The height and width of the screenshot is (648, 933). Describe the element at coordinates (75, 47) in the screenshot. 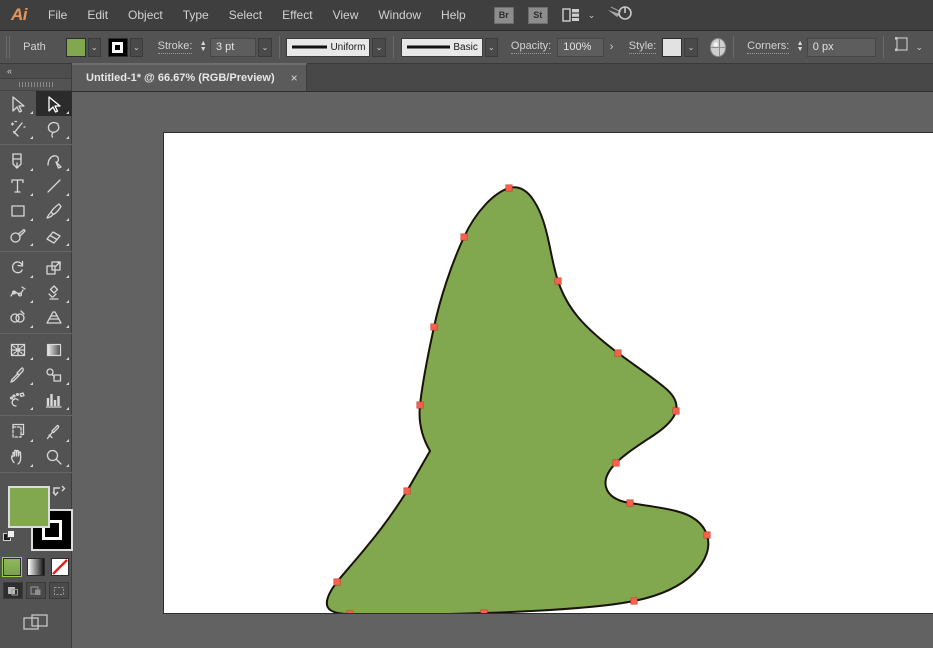

I see `fill-color-swatch` at that location.